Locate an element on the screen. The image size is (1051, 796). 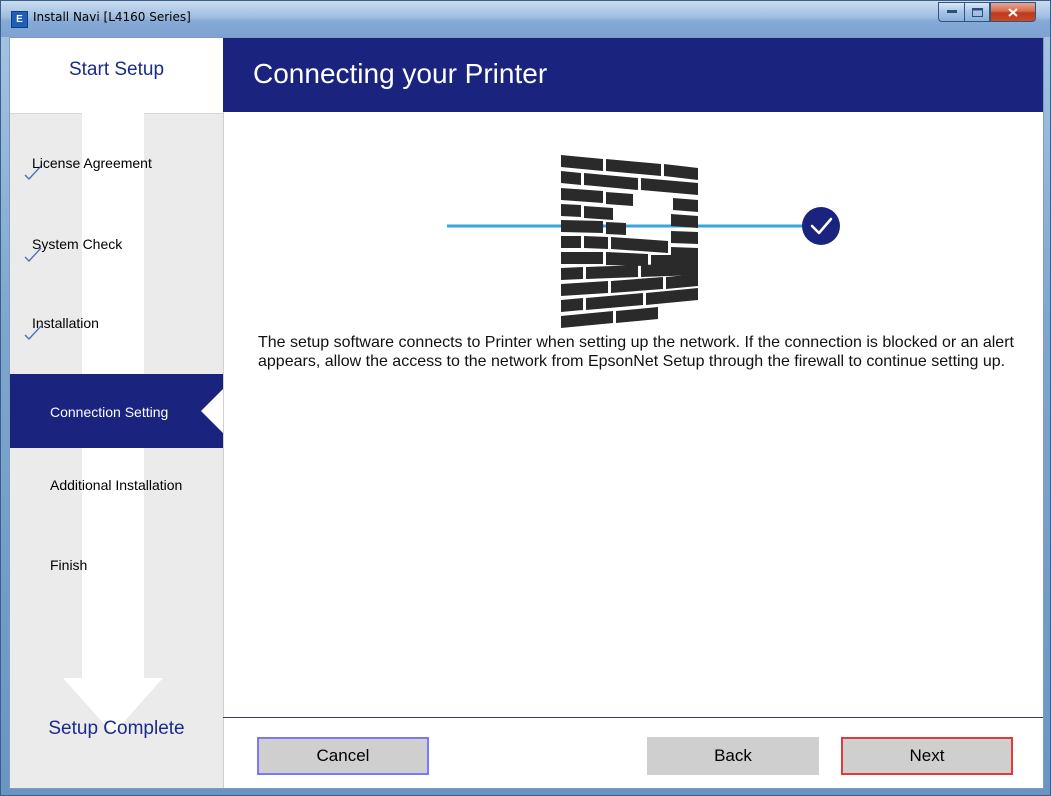
footer-divider is located at coordinates (633, 717).